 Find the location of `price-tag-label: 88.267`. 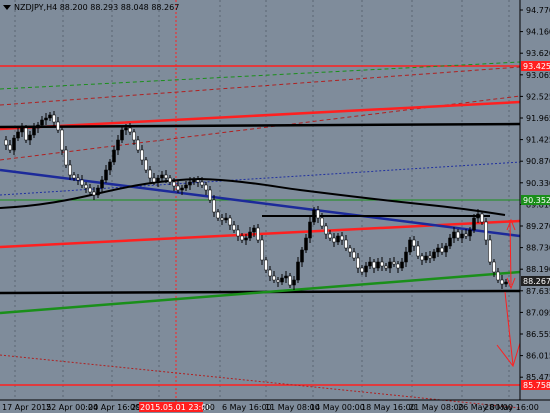

price-tag-label: 88.267 is located at coordinates (536, 281).